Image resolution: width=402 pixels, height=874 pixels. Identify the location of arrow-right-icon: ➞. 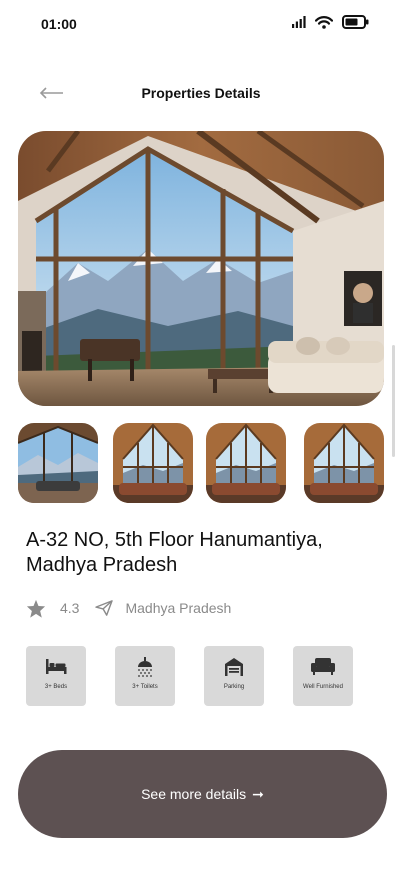
(258, 793).